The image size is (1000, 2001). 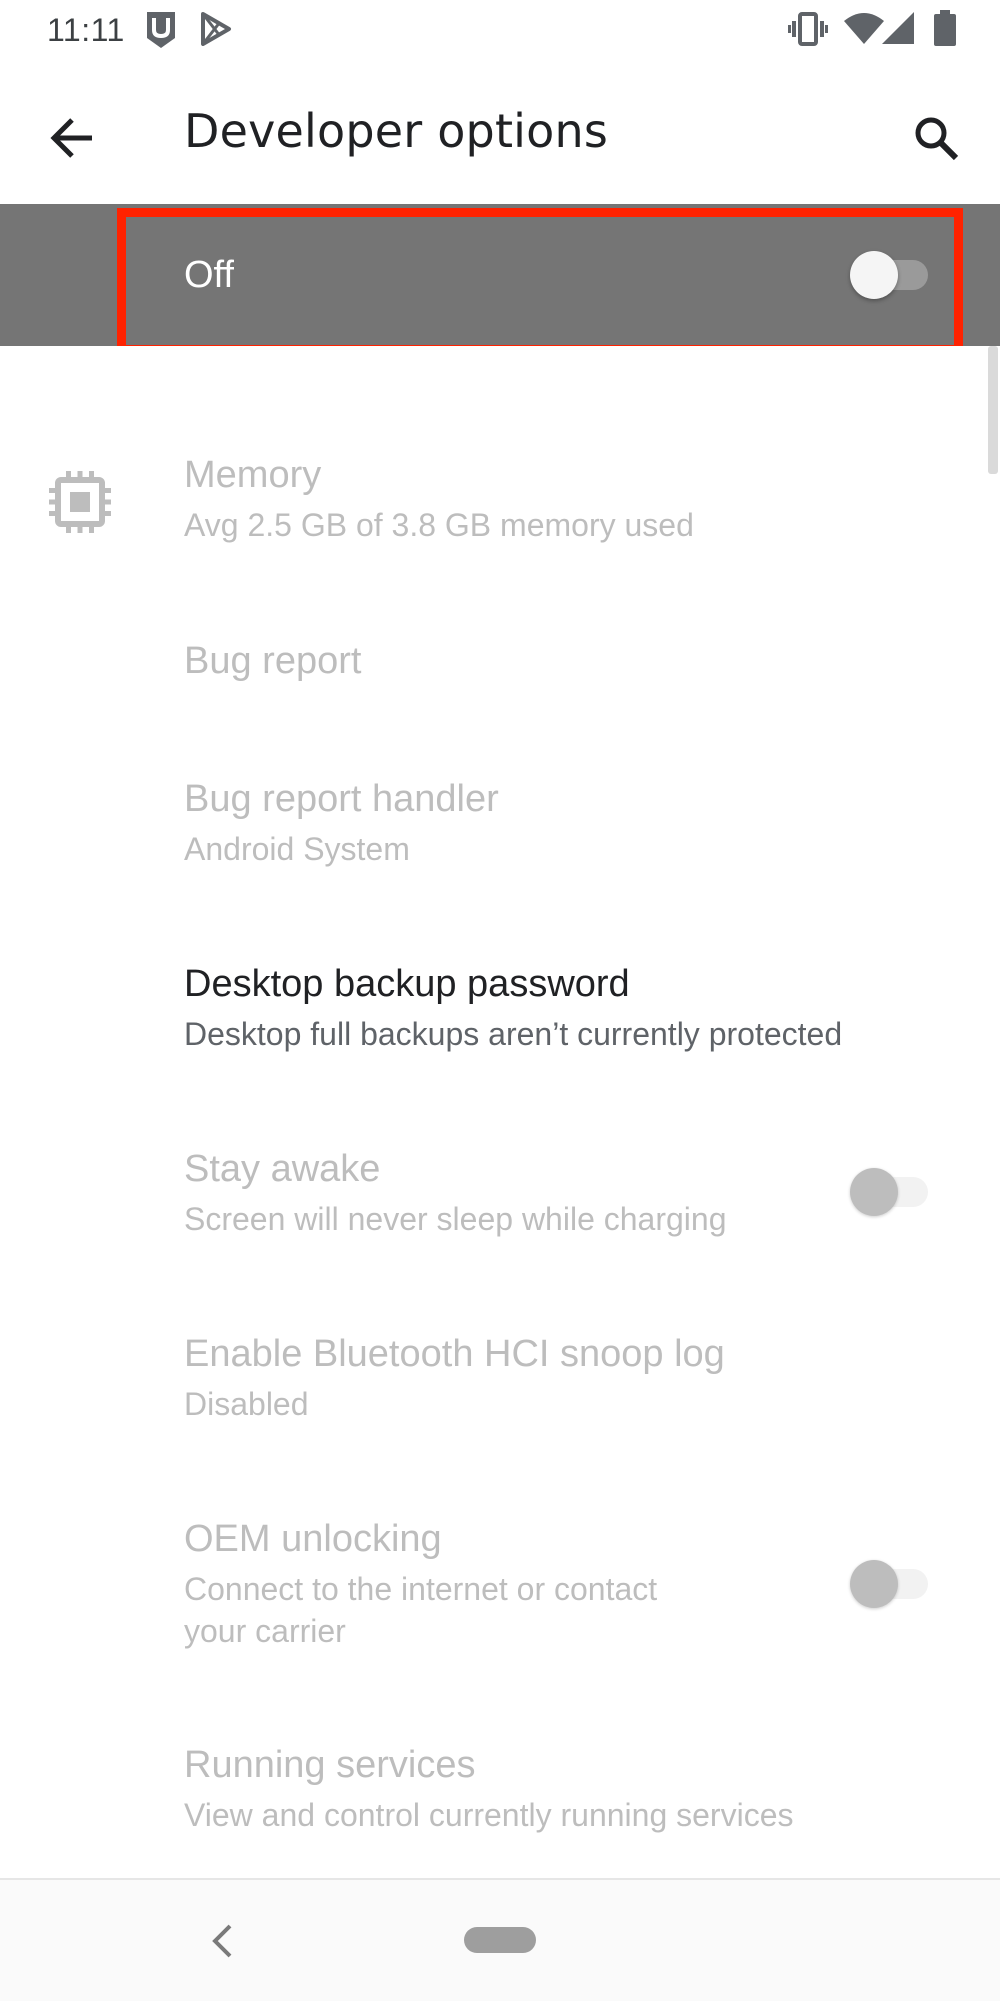 What do you see at coordinates (330, 1765) in the screenshot?
I see `setting-title: Running services` at bounding box center [330, 1765].